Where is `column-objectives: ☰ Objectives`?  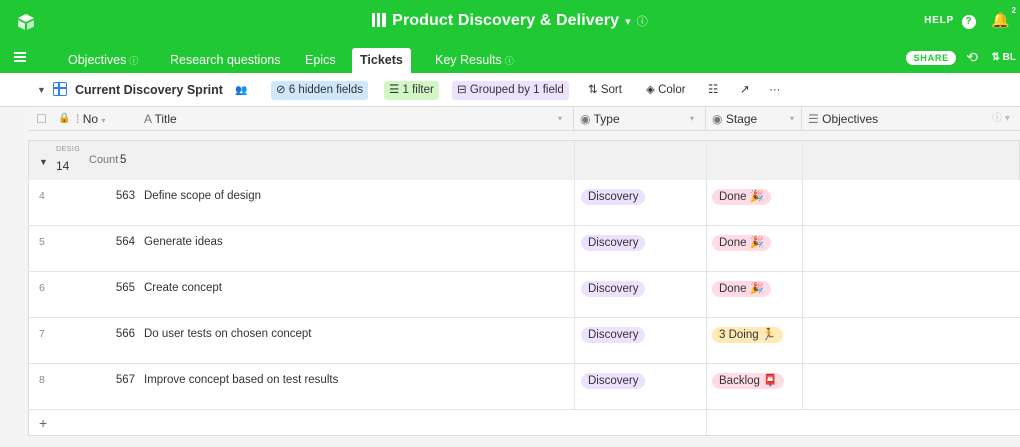 column-objectives: ☰ Objectives is located at coordinates (843, 119).